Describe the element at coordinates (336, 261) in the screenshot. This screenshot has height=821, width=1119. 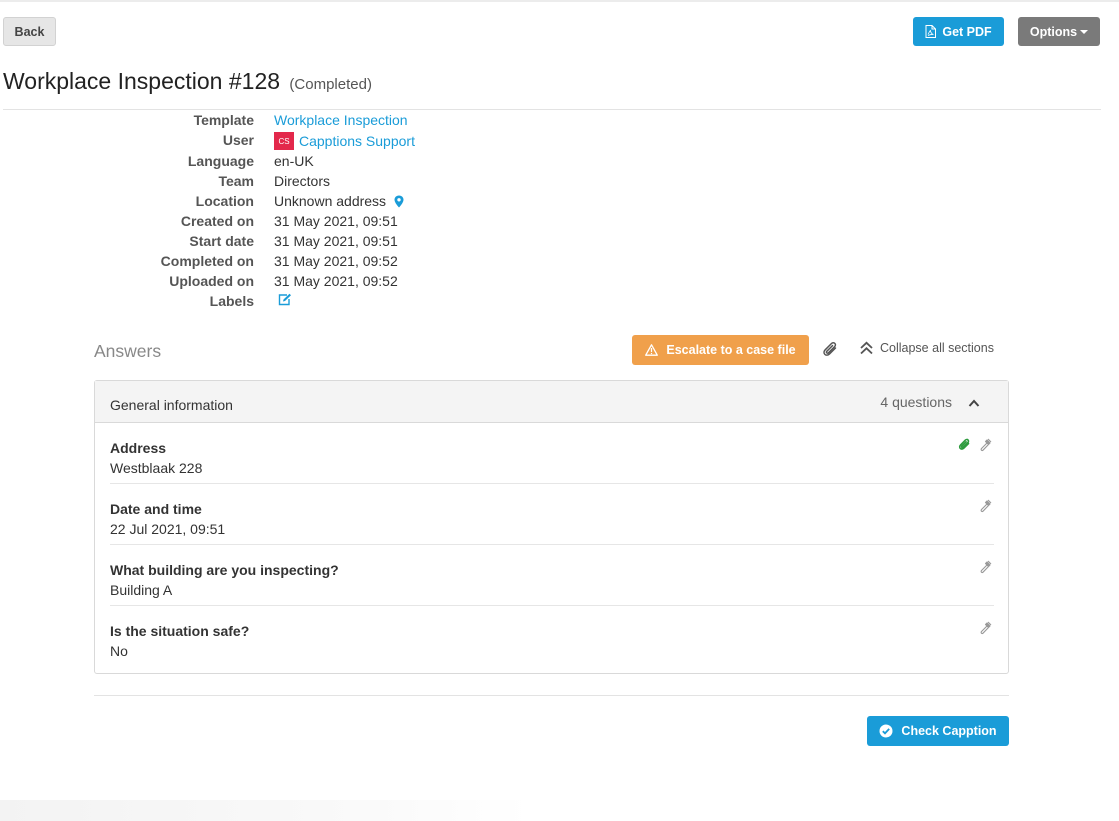
I see `meta-value-completed-on: 31 May 2021, 09:52` at that location.